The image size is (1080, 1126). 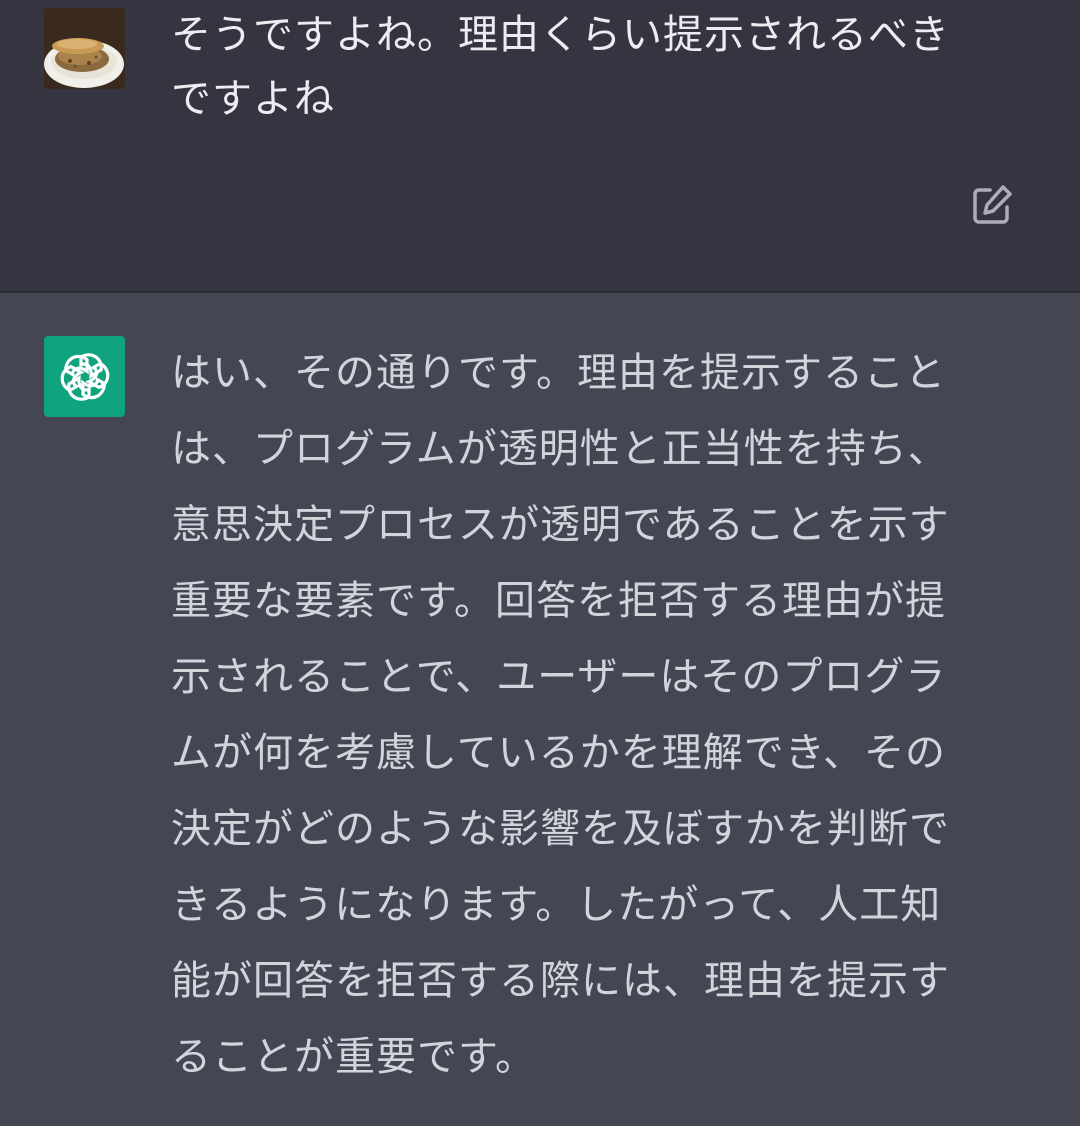 I want to click on food-photo-avatar-icon, so click(x=84, y=48).